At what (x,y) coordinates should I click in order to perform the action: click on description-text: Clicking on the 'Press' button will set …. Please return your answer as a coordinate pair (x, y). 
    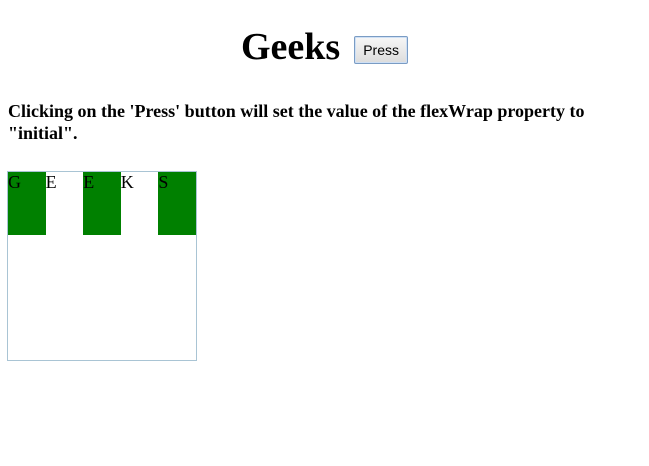
    Looking at the image, I should click on (296, 122).